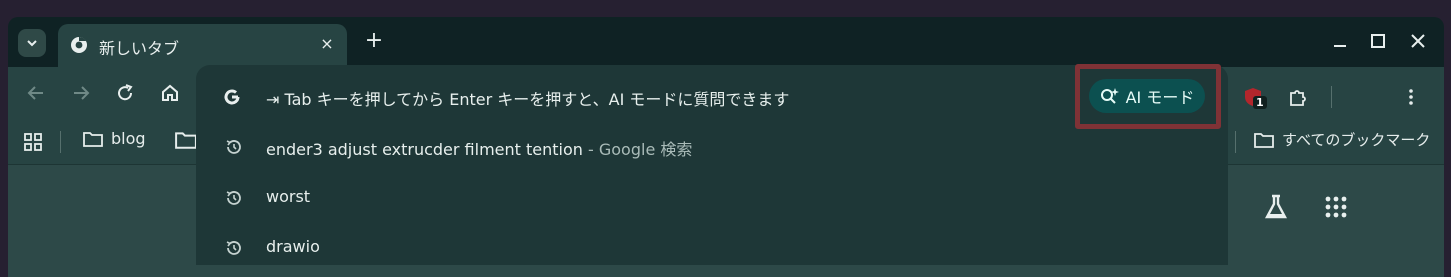 The width and height of the screenshot is (1451, 277). I want to click on bookmark-folder-blog: blog, so click(114, 138).